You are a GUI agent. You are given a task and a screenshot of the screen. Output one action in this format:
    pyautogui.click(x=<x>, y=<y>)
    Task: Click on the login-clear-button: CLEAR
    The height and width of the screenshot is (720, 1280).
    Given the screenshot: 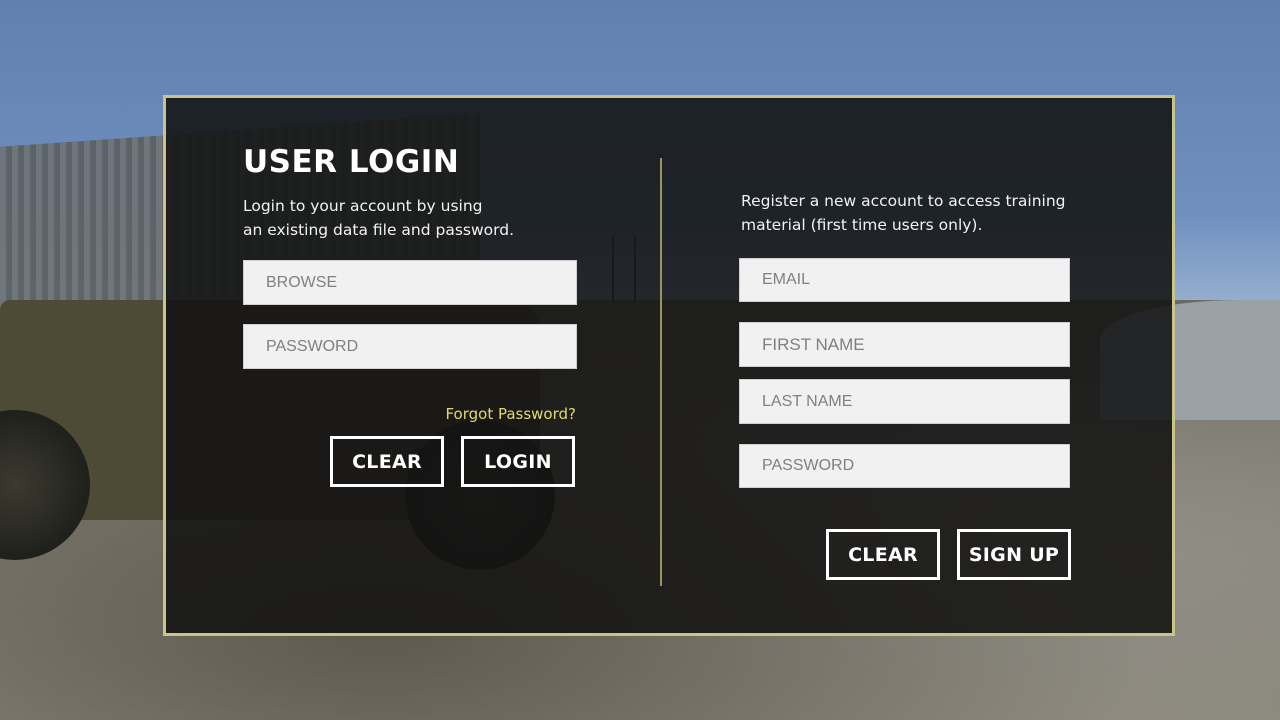 What is the action you would take?
    pyautogui.click(x=387, y=461)
    